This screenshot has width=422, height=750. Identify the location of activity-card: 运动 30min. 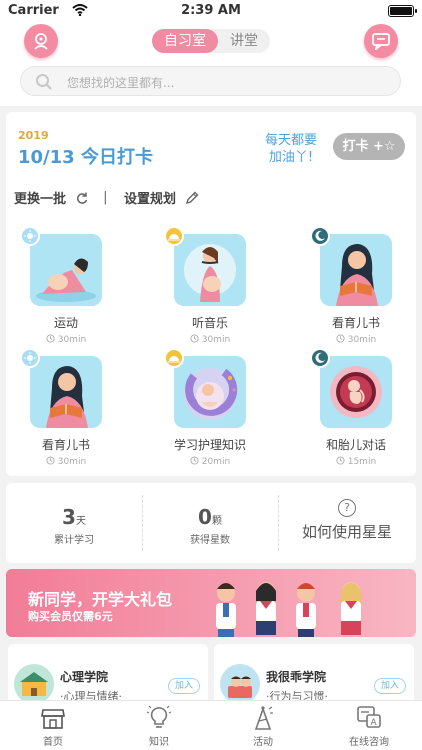
(66, 292).